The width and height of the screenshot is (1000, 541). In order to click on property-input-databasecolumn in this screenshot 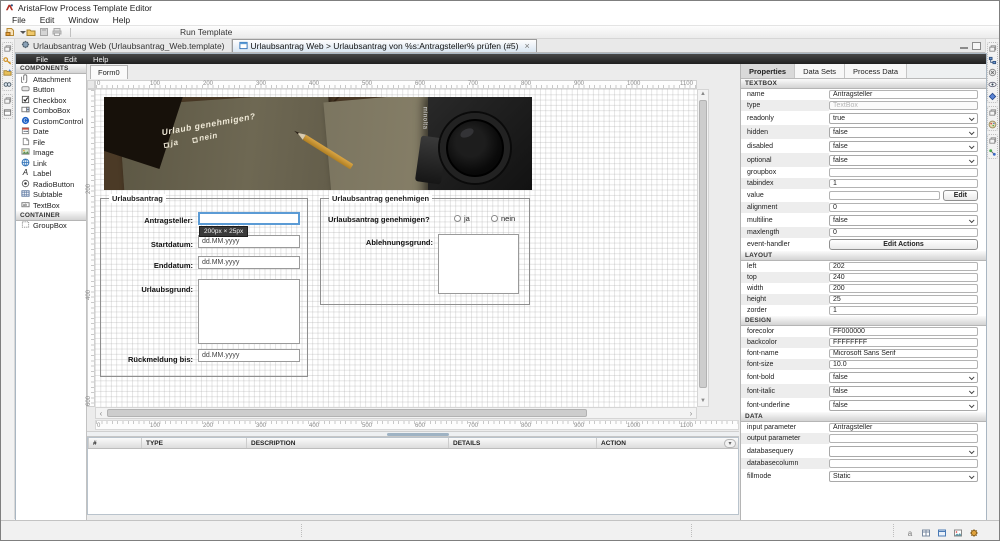, I will do `click(903, 463)`.